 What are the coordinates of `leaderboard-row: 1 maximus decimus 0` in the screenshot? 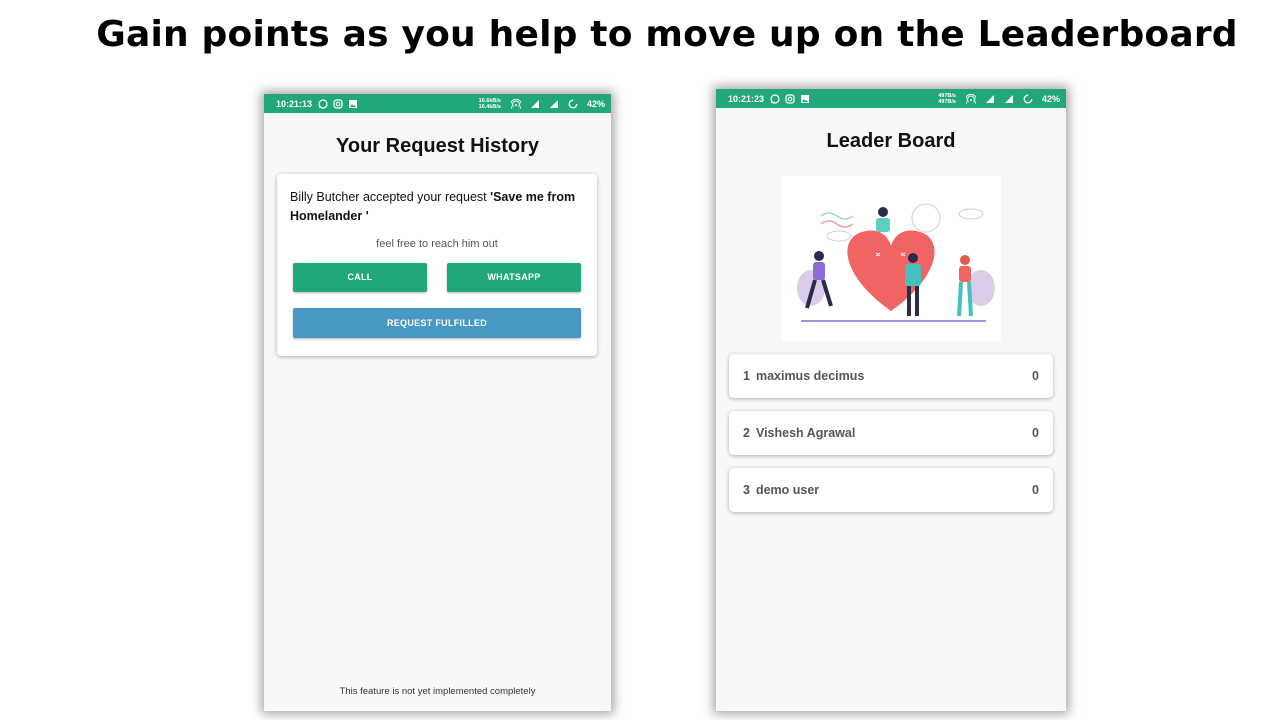 It's located at (891, 376).